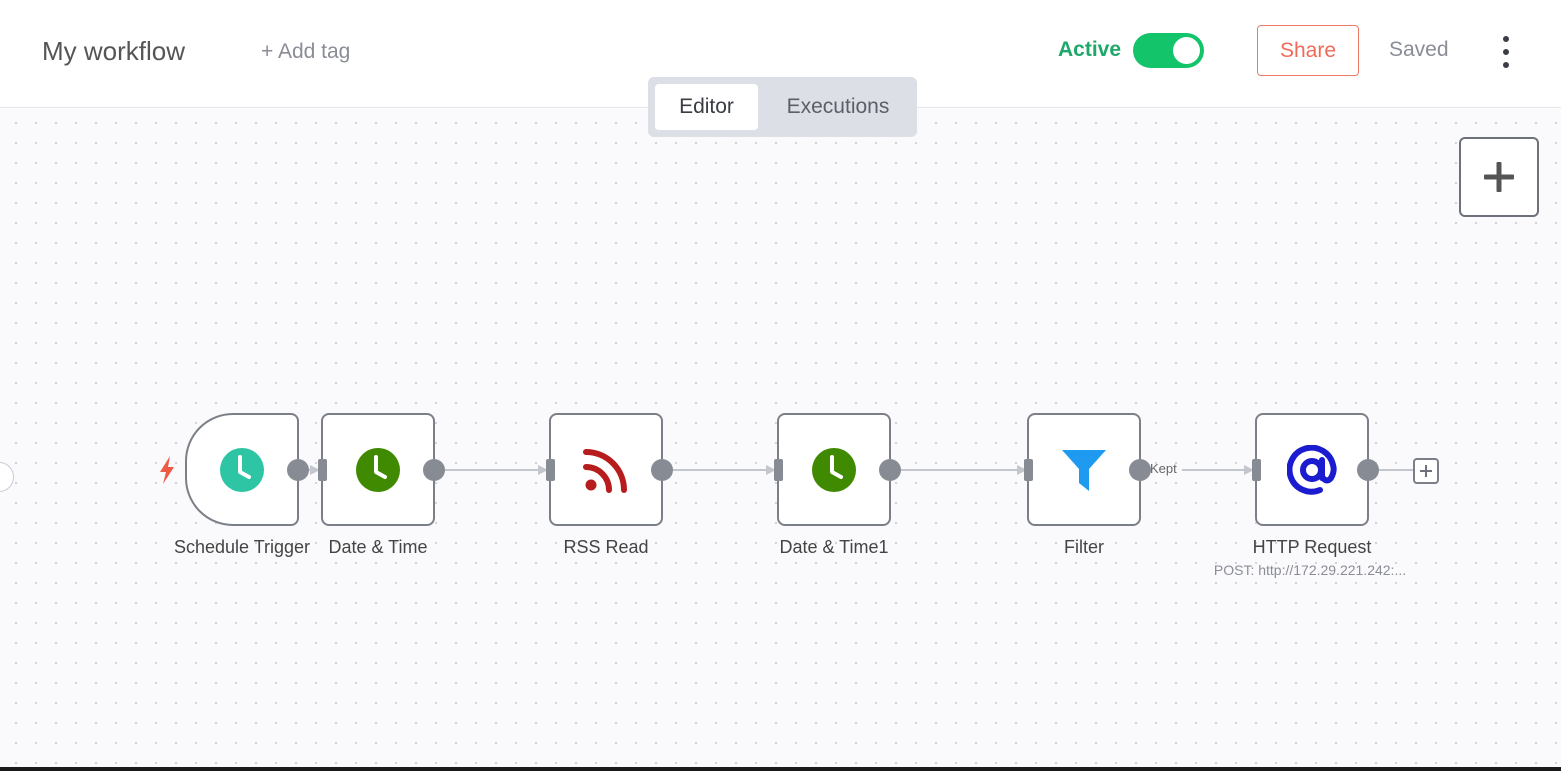 The width and height of the screenshot is (1561, 771). I want to click on rss-icon, so click(605, 470).